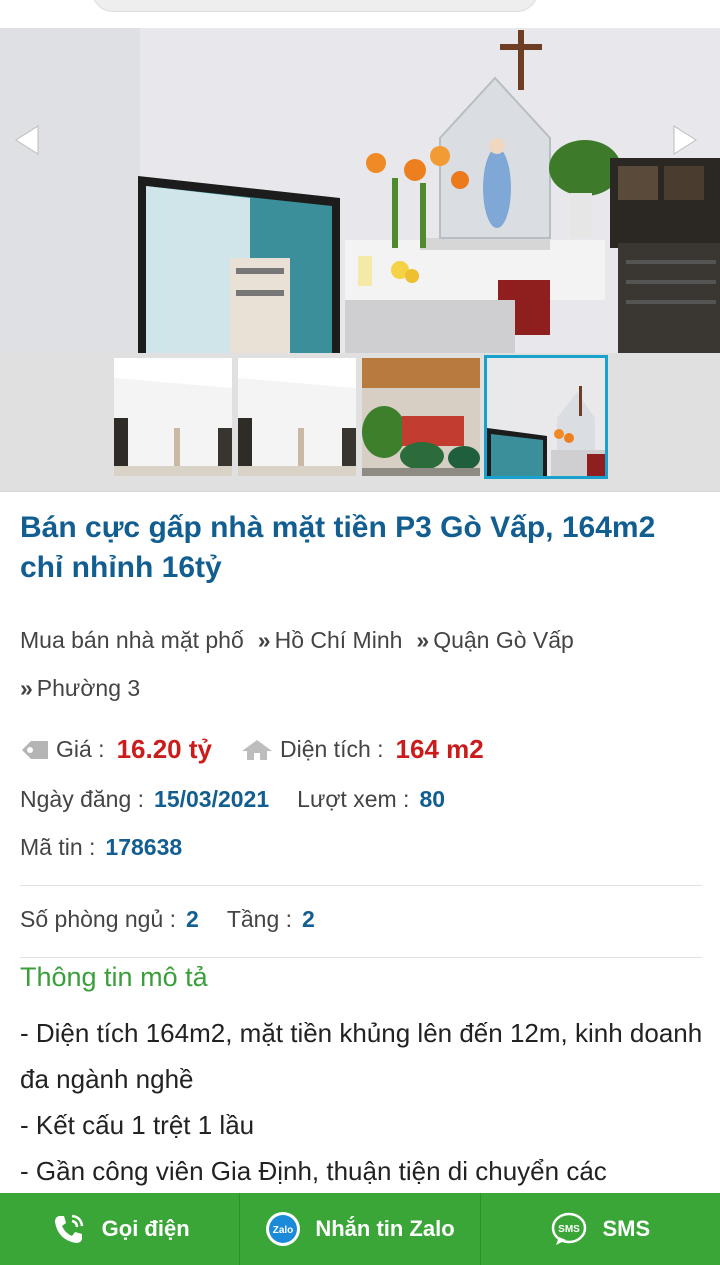 This screenshot has height=1265, width=720. What do you see at coordinates (35, 749) in the screenshot?
I see `price-tag-icon` at bounding box center [35, 749].